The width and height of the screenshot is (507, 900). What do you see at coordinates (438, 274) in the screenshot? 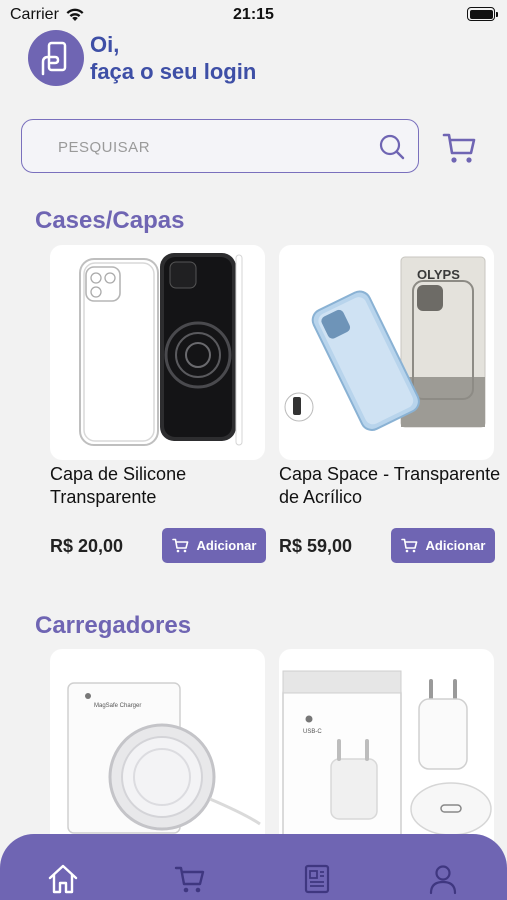
I see `product-box-brand: OLYPS` at bounding box center [438, 274].